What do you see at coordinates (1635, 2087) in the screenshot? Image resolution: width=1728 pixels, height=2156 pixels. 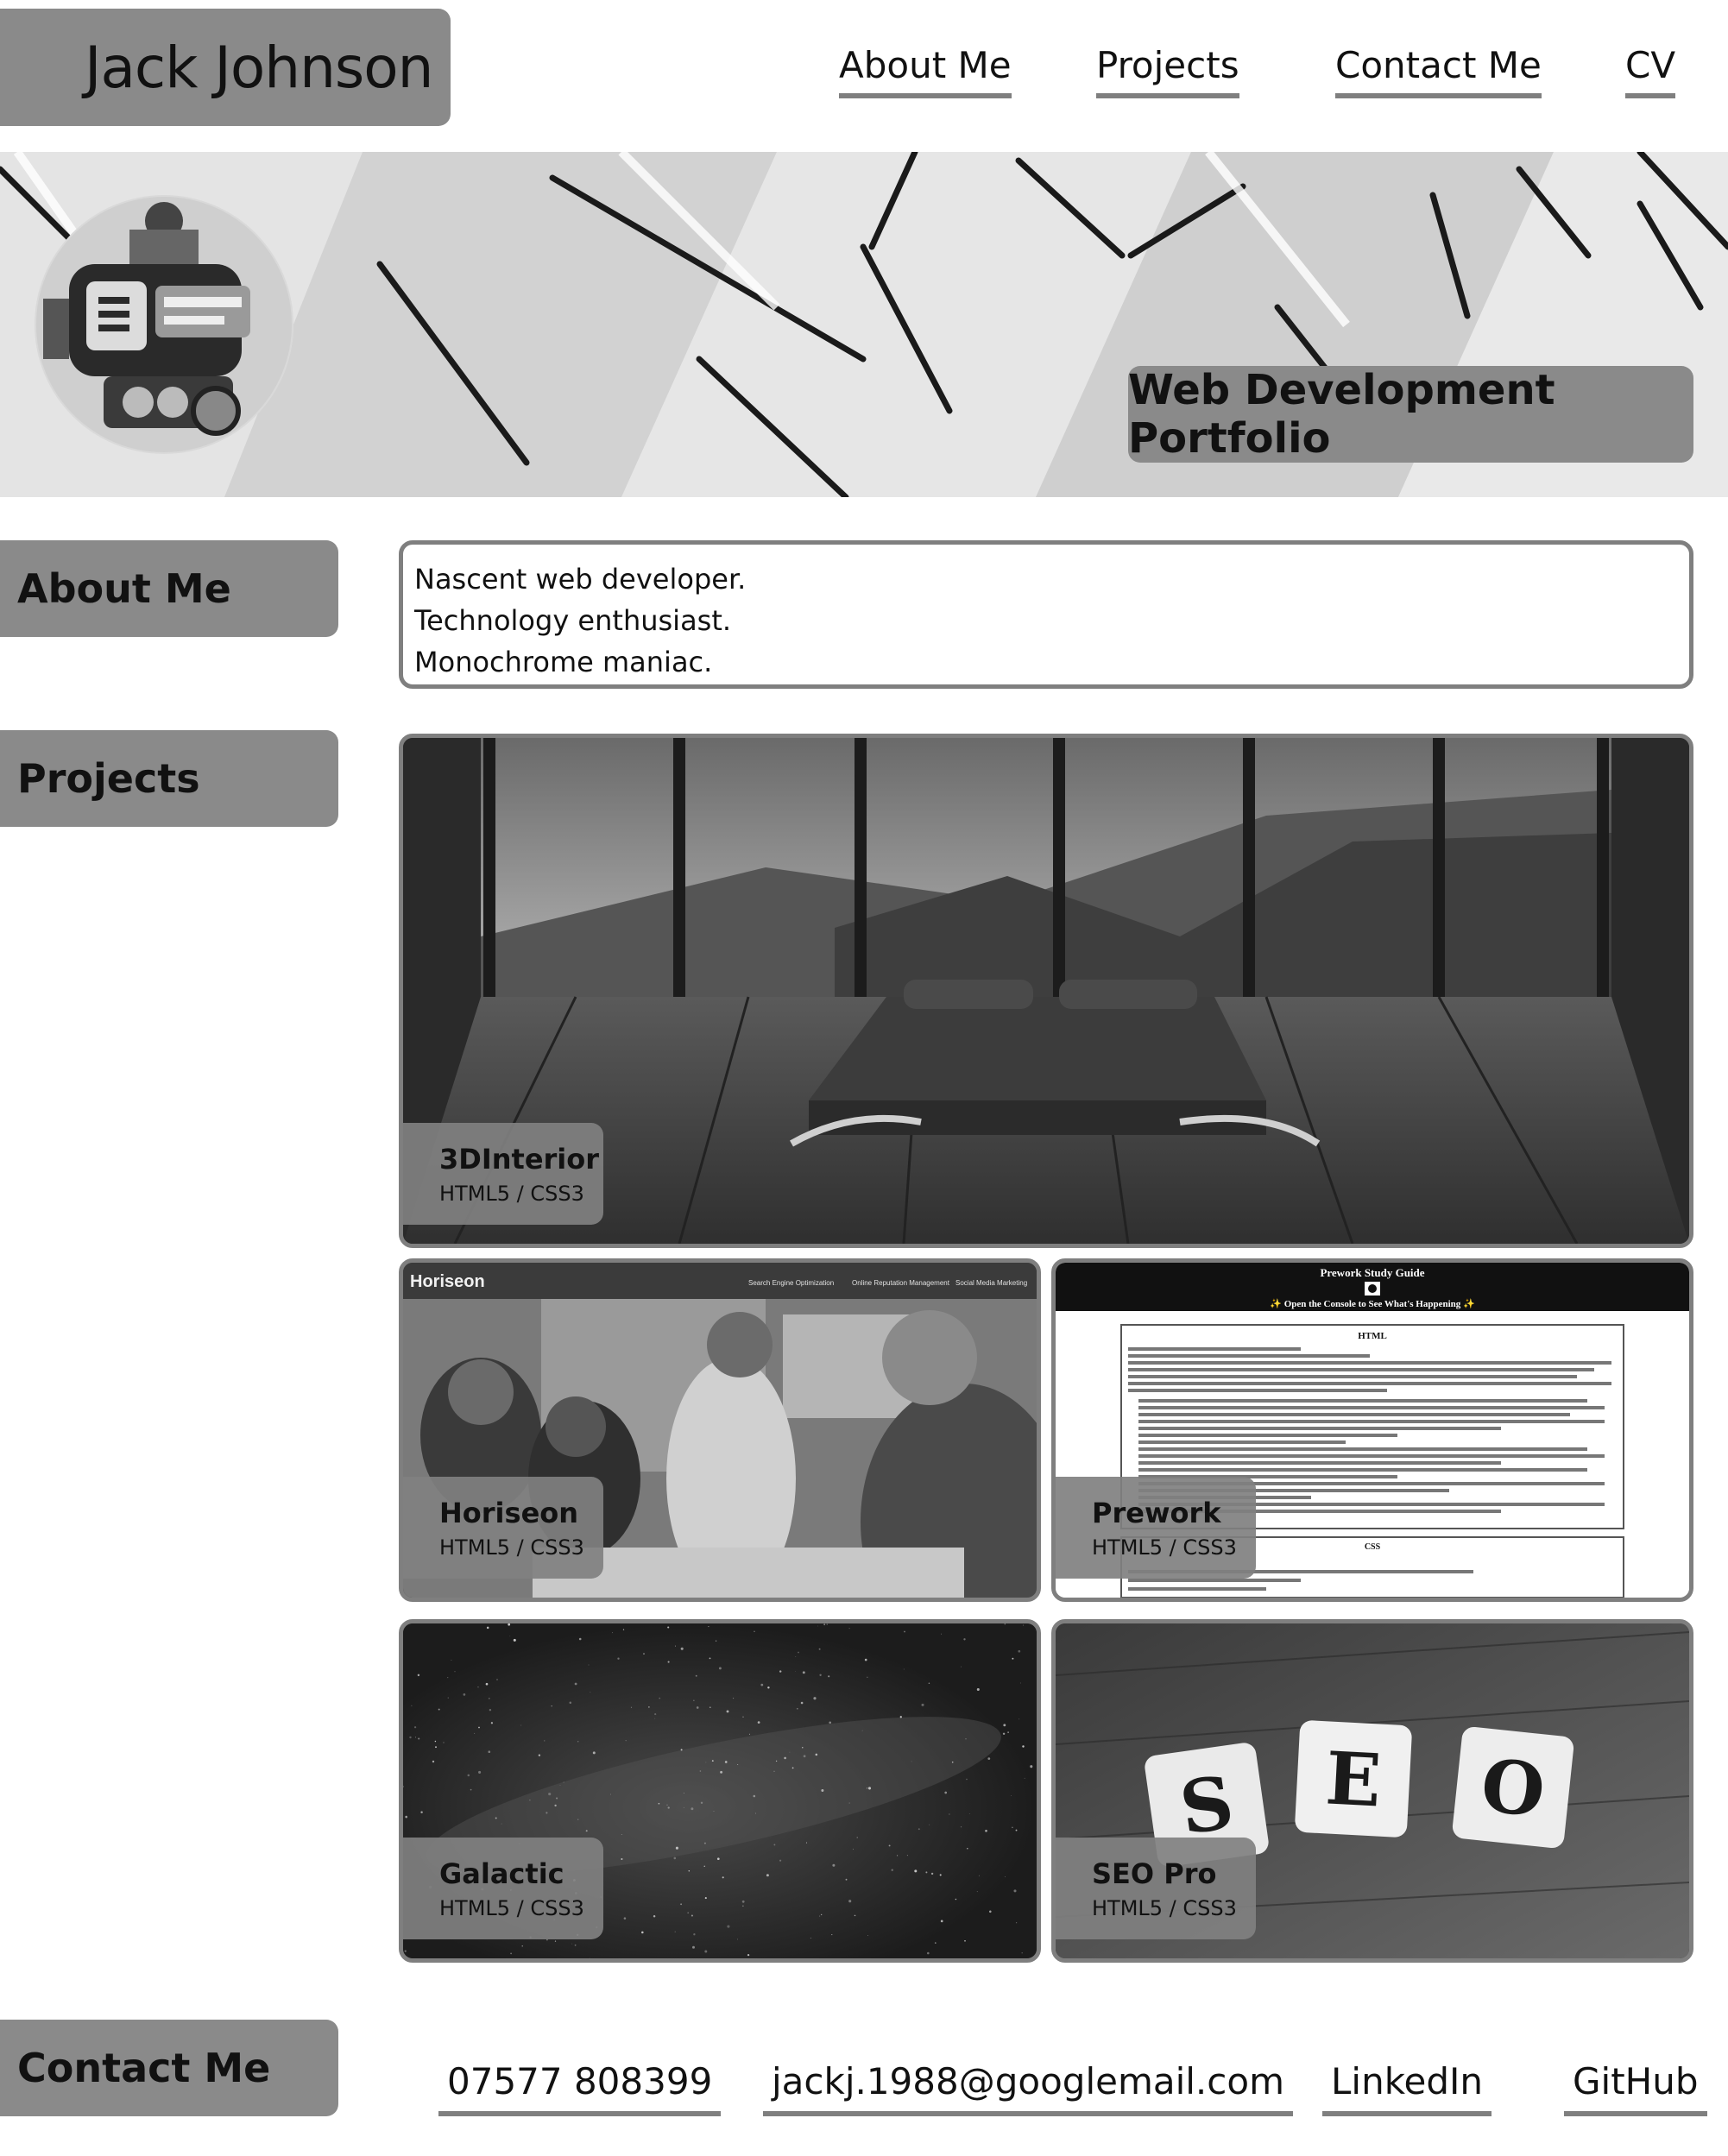 I see `contact-github-link: GitHub` at bounding box center [1635, 2087].